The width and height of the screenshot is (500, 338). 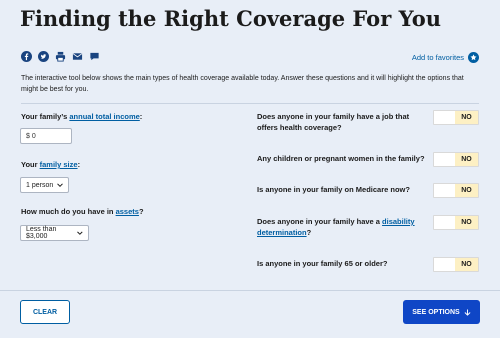 I want to click on annual-total-income-link: annual total income, so click(x=104, y=116).